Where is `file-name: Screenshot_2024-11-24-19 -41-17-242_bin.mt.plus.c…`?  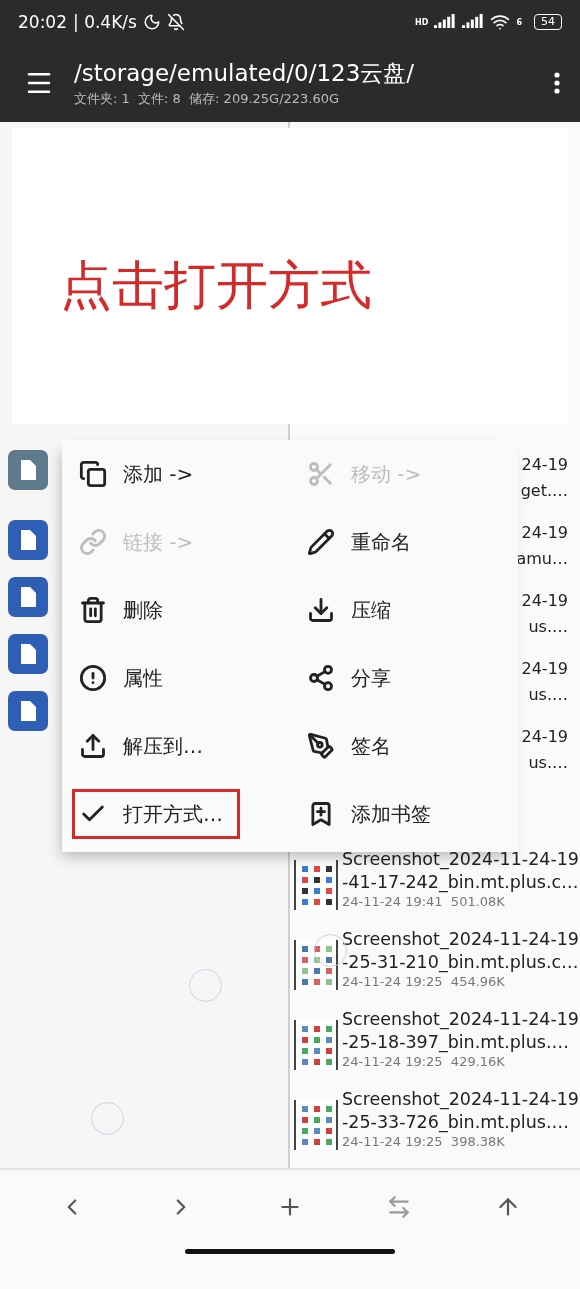 file-name: Screenshot_2024-11-24-19 -41-17-242_bin.mt.plus.c… is located at coordinates (460, 871).